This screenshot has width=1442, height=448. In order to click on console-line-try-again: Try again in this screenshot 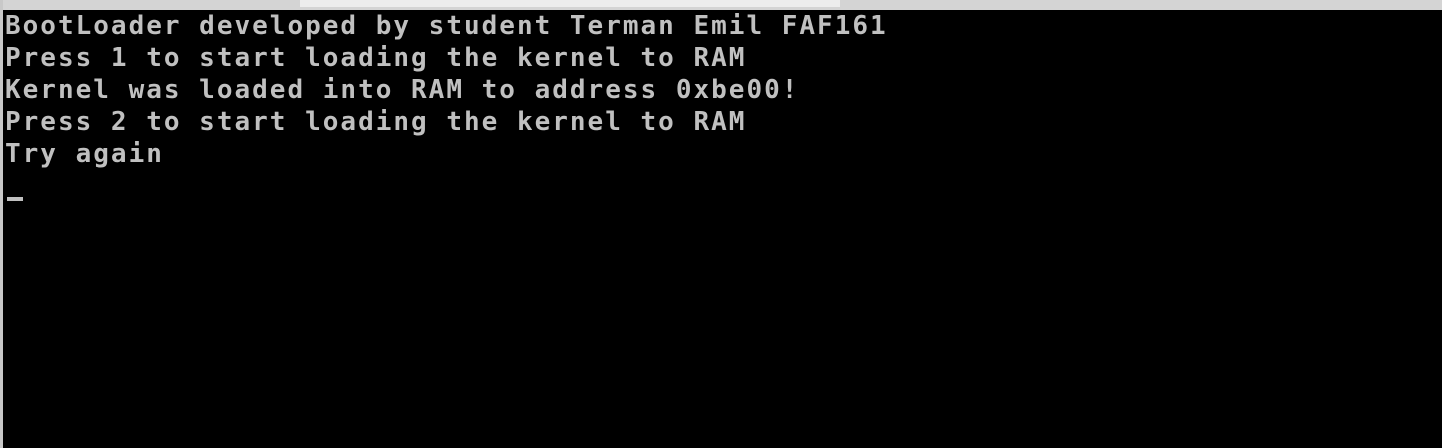, I will do `click(84, 154)`.